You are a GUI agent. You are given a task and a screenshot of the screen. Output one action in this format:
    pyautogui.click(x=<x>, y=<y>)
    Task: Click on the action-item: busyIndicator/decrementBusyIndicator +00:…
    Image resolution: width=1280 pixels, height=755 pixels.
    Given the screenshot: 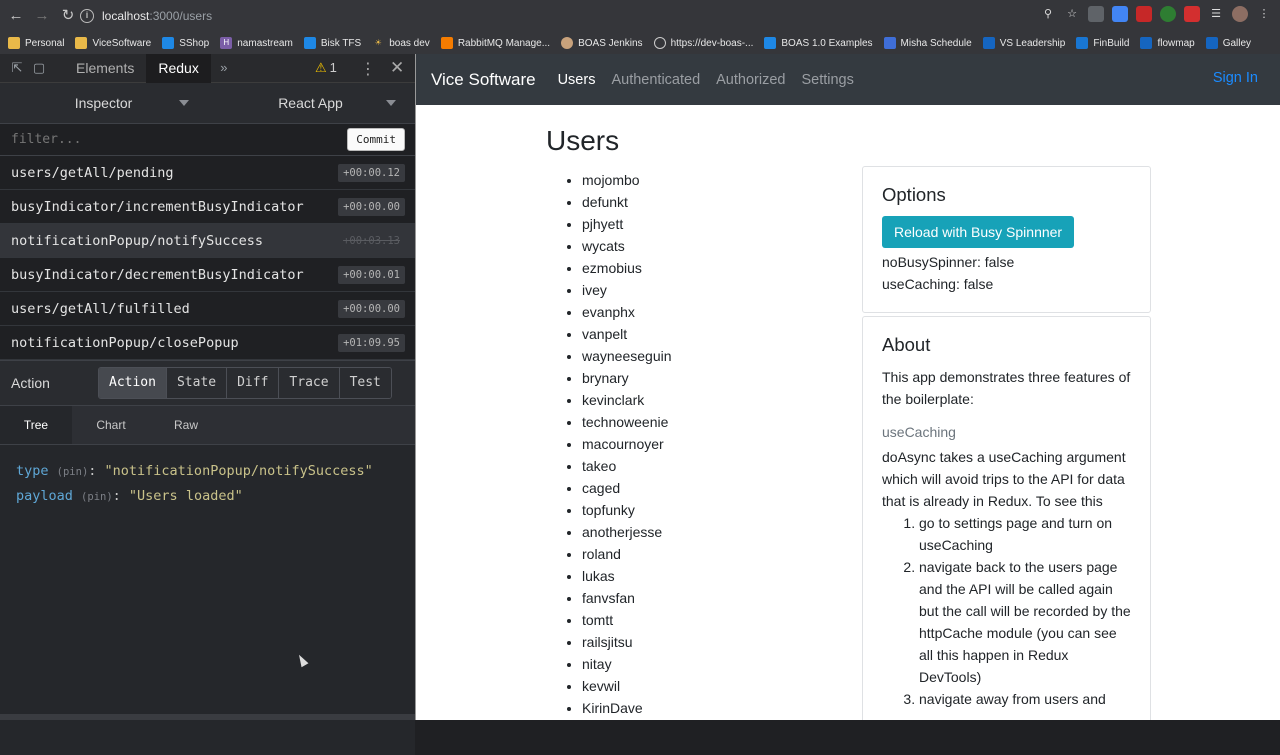 What is the action you would take?
    pyautogui.click(x=207, y=275)
    